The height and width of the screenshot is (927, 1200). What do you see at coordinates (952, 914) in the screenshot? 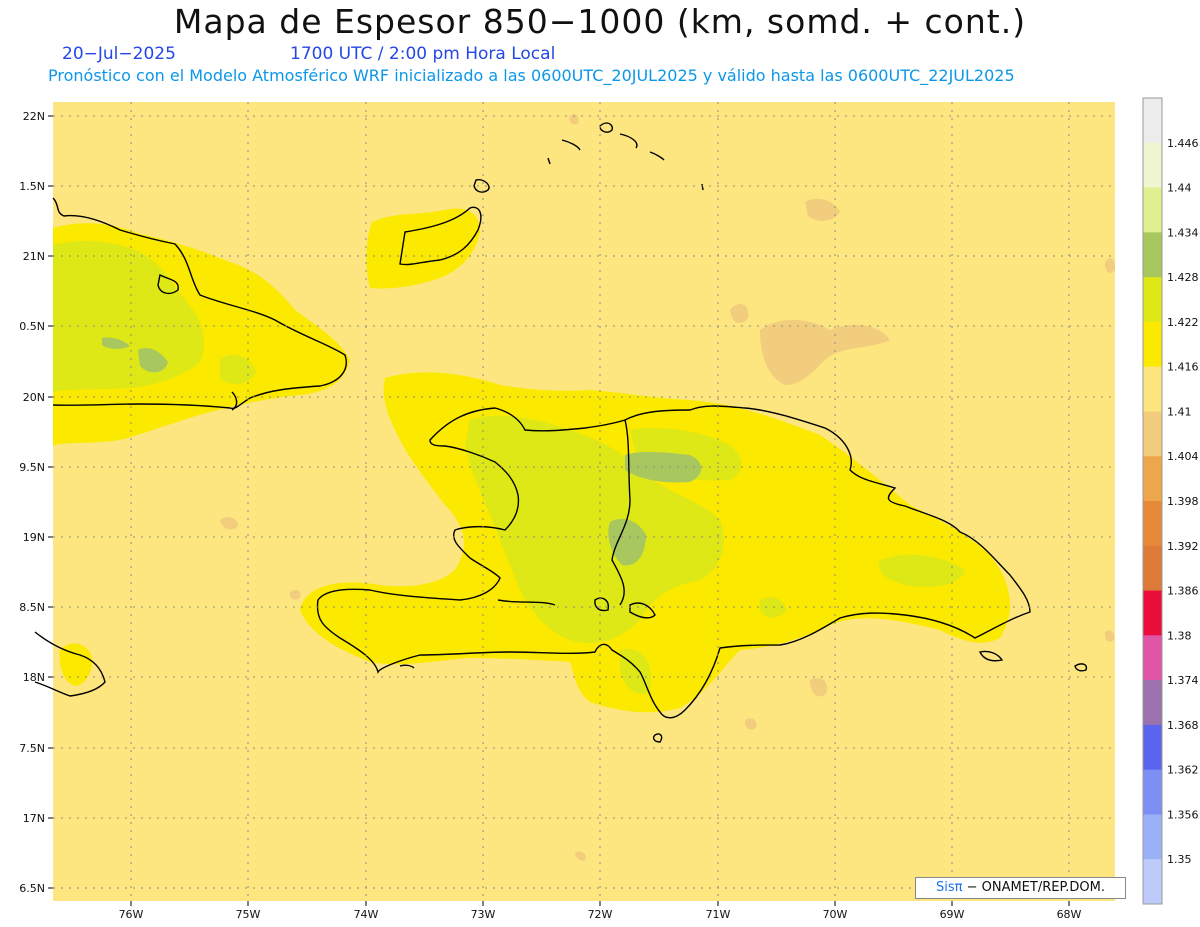
I see `lon-label: 69W` at bounding box center [952, 914].